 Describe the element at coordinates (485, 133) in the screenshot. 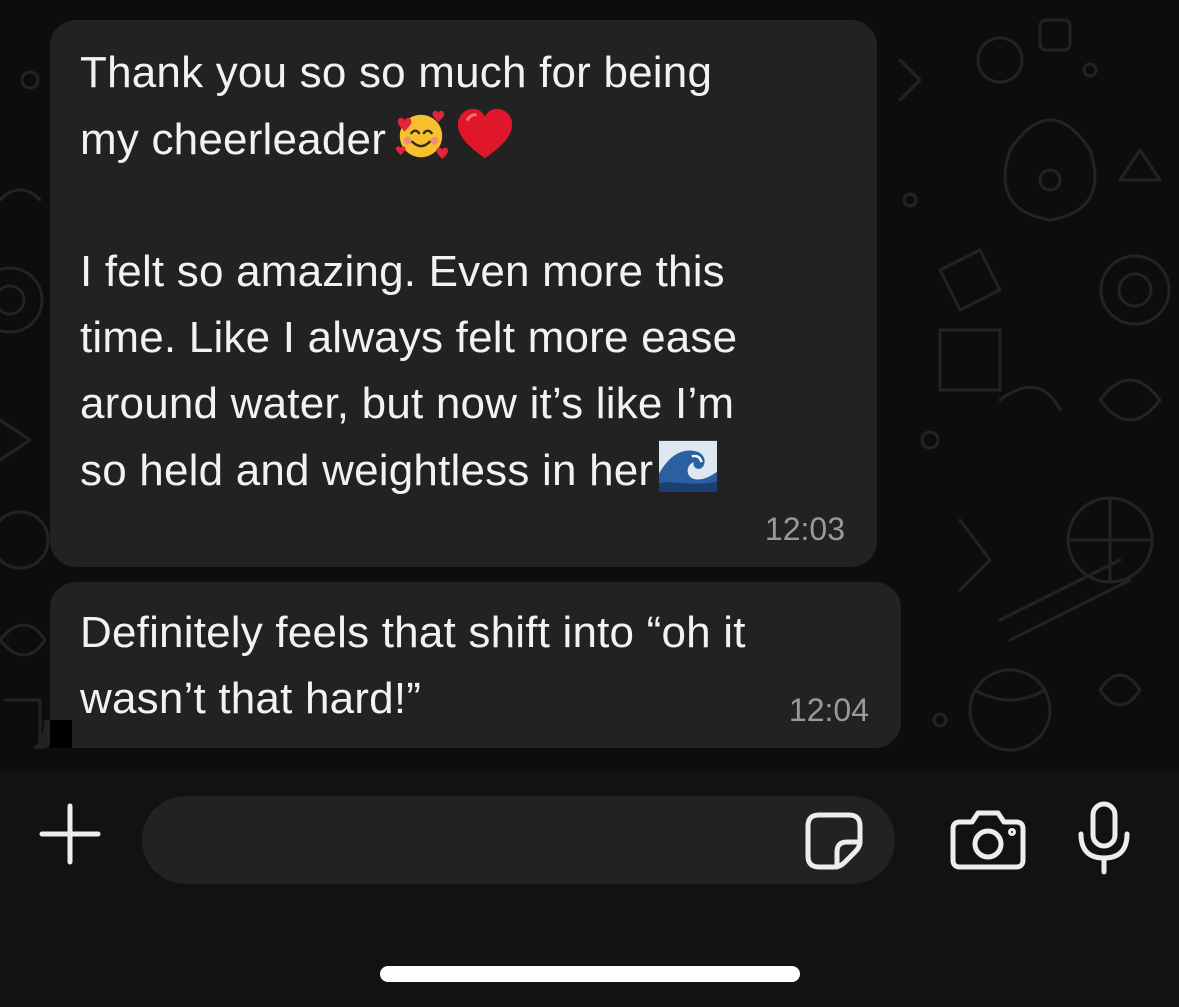

I see `red-heart-icon` at that location.